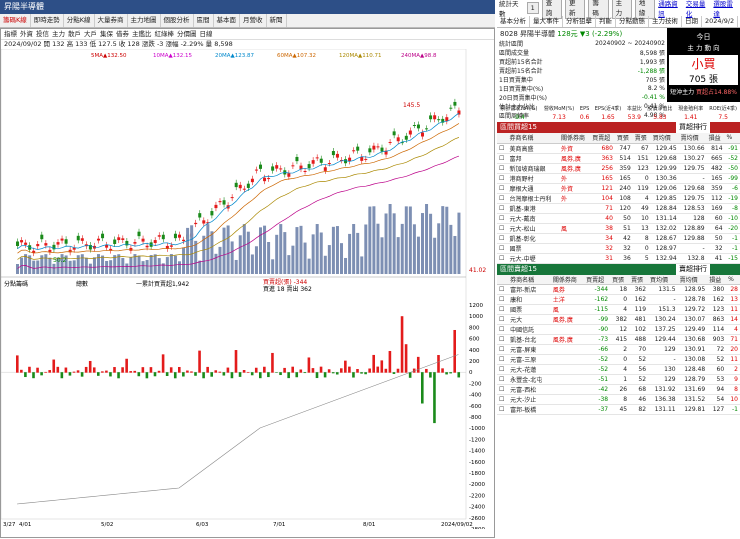  What do you see at coordinates (144, 20) in the screenshot?
I see `tab-4: 主力地圖` at bounding box center [144, 20].